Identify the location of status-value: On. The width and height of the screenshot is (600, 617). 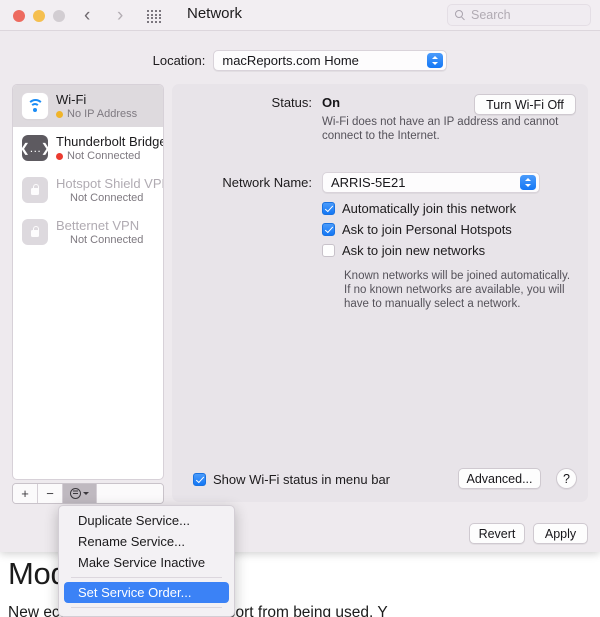
(331, 102).